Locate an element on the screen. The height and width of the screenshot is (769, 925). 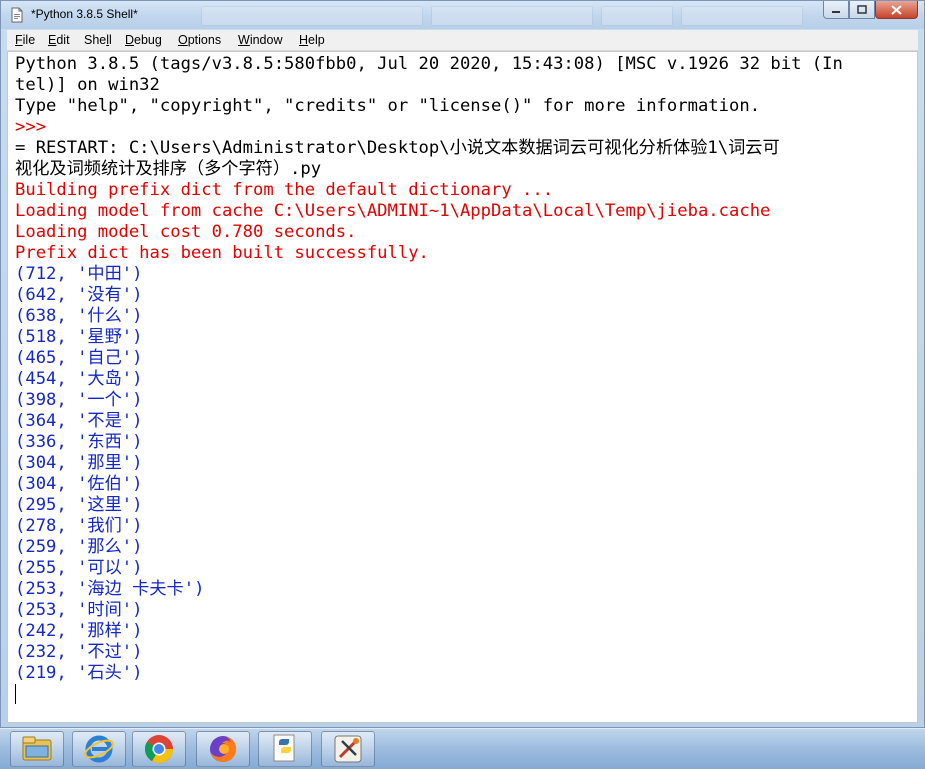
minimize-button is located at coordinates (836, 10).